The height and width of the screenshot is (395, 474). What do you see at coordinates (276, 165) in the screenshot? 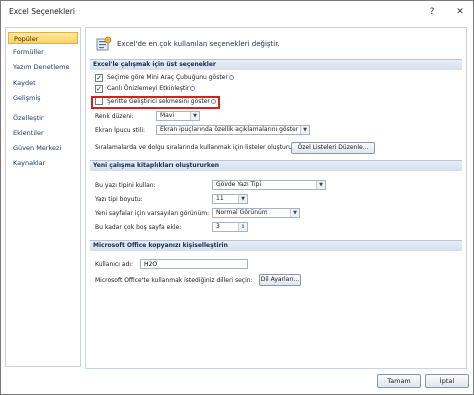
I see `section-new-workbook: Yeni çalışma kitaplıkları oluştururken` at bounding box center [276, 165].